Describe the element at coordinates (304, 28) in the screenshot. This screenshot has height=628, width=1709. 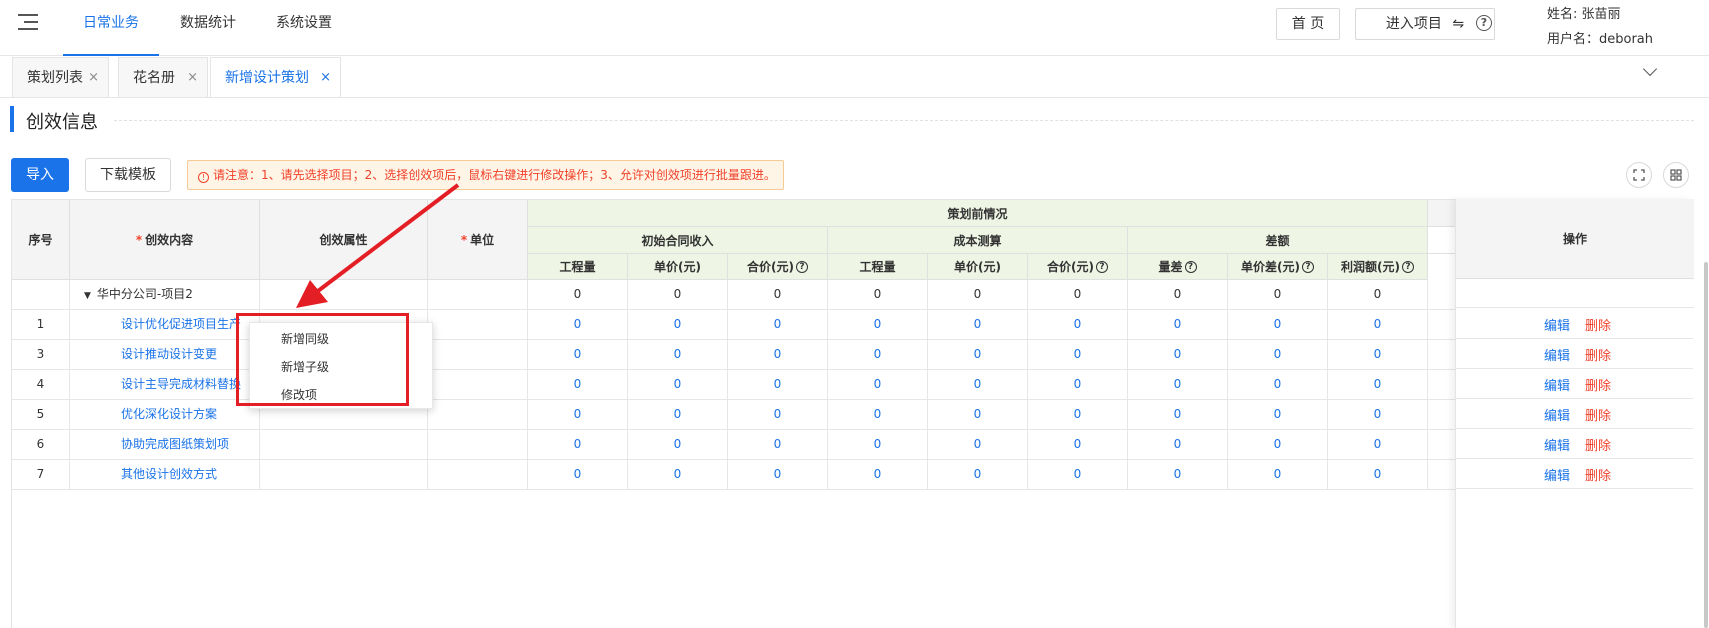
I see `nav-settings: 系统设置` at that location.